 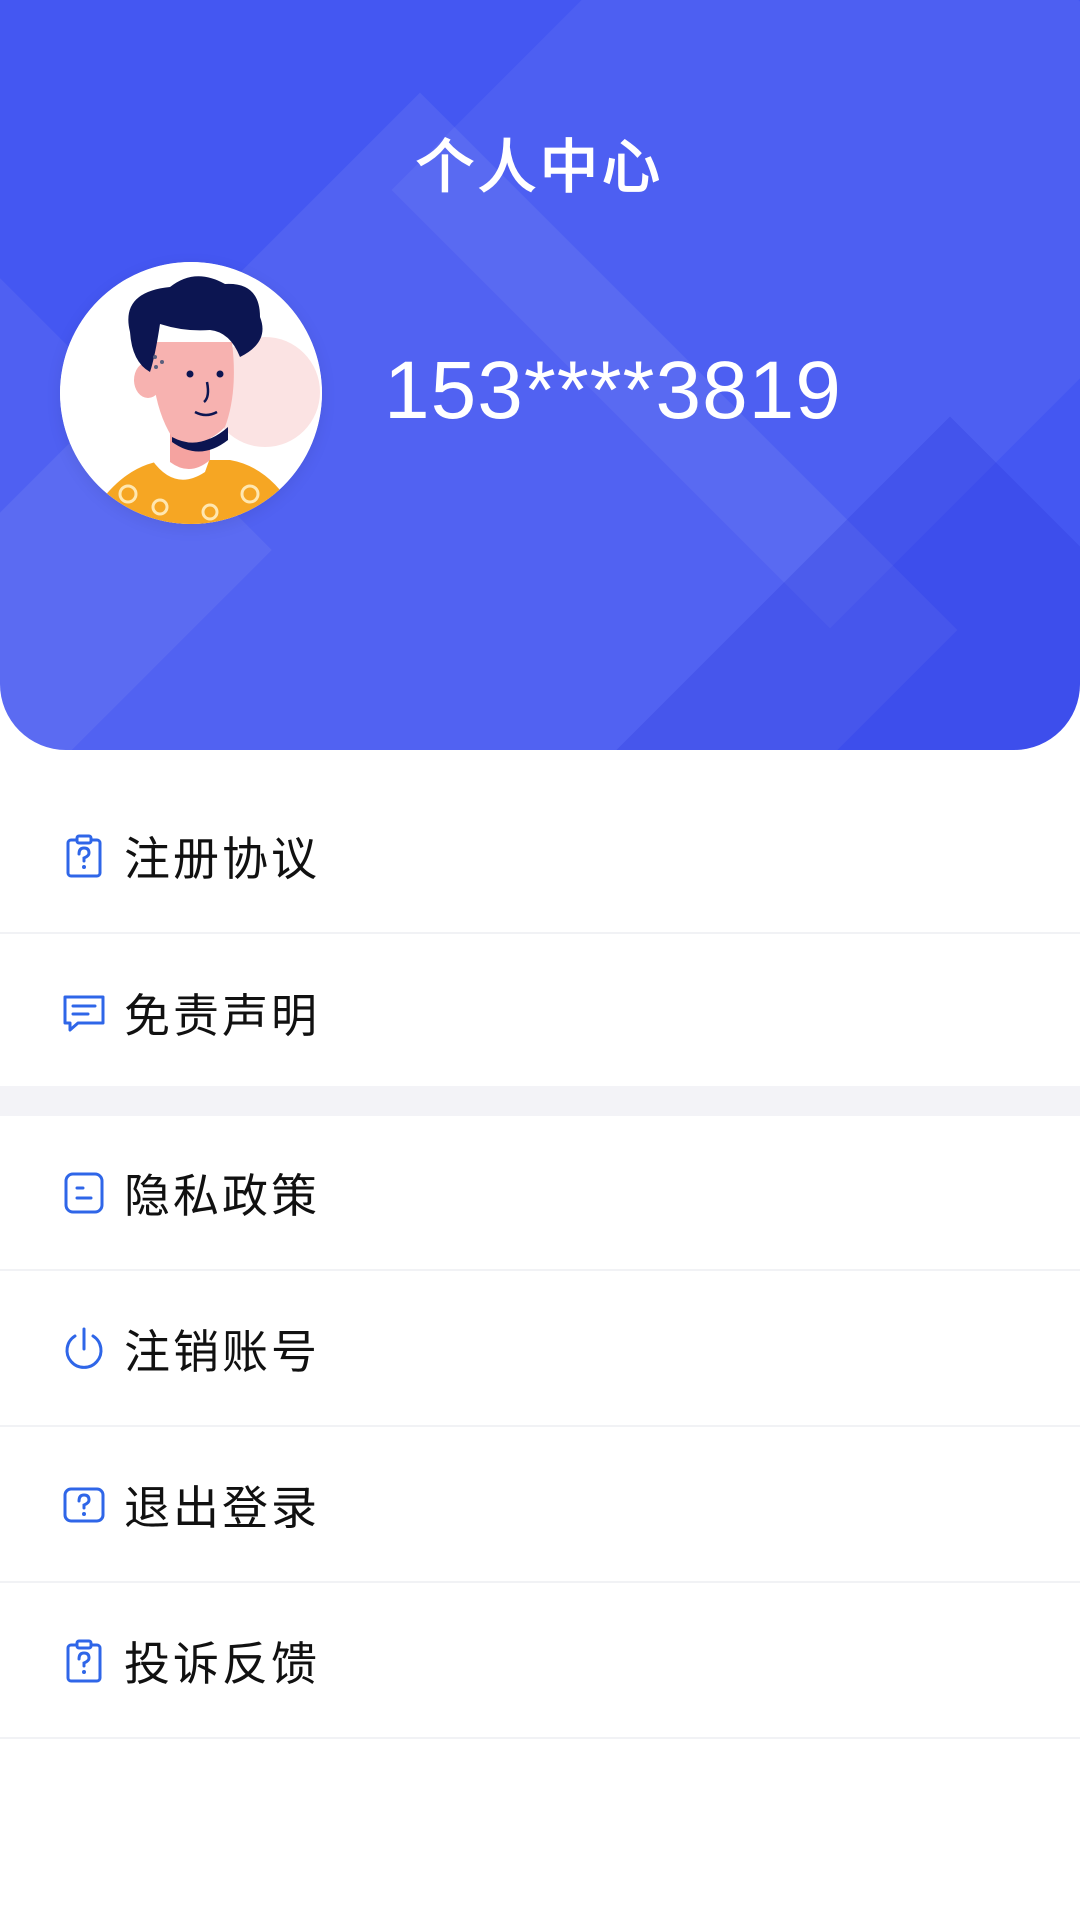 What do you see at coordinates (222, 1015) in the screenshot?
I see `menu-item-label: 免责声明` at bounding box center [222, 1015].